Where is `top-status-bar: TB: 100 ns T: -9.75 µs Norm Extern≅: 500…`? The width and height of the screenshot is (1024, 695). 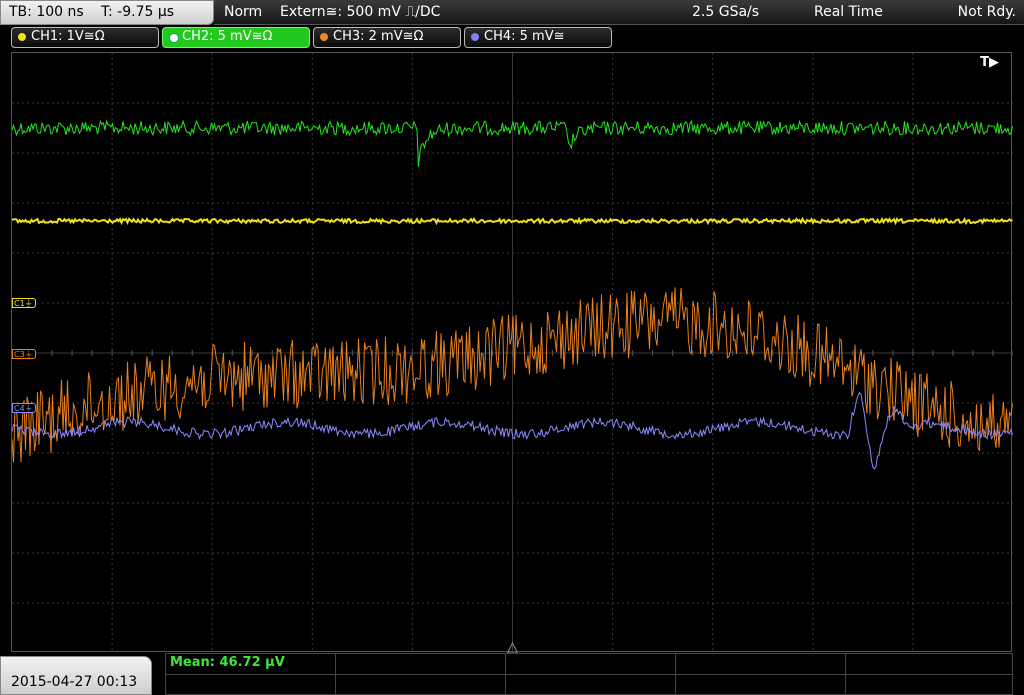
top-status-bar: TB: 100 ns T: -9.75 µs Norm Extern≅: 500… is located at coordinates (512, 12).